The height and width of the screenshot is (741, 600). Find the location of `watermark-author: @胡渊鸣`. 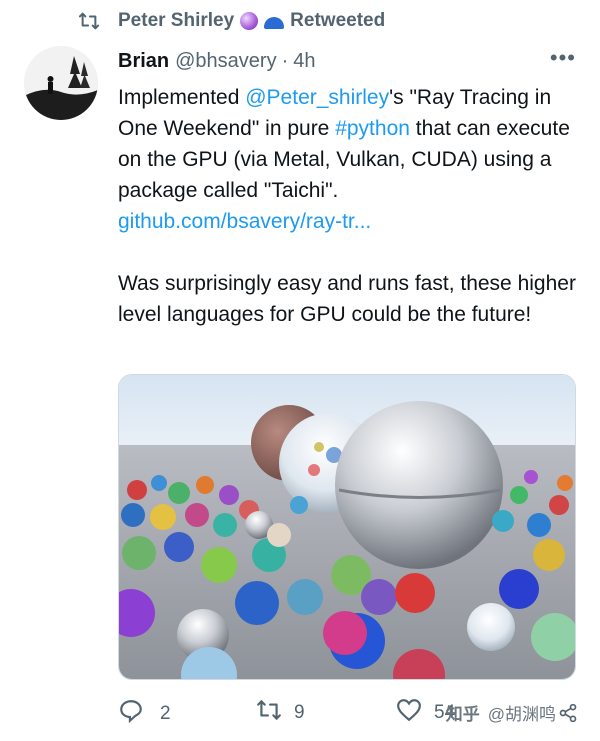

watermark-author: @胡渊鸣 is located at coordinates (521, 714).